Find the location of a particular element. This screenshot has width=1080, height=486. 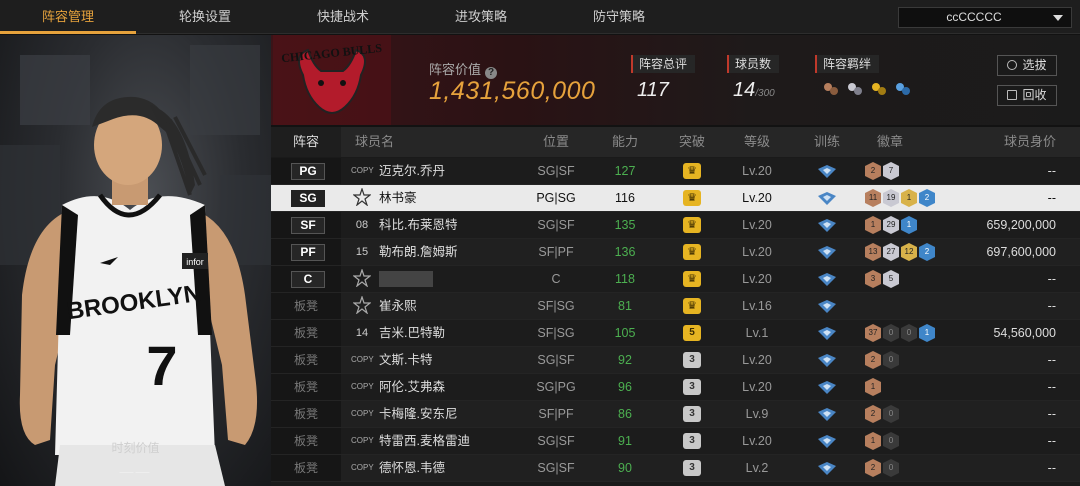

rating-label: 阵容总评 is located at coordinates (663, 64).